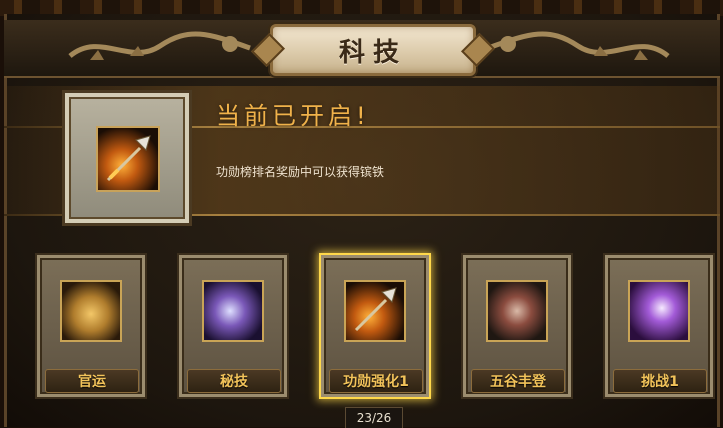 The width and height of the screenshot is (723, 428). What do you see at coordinates (159, 45) in the screenshot?
I see `dragon-ornament-left-icon` at bounding box center [159, 45].